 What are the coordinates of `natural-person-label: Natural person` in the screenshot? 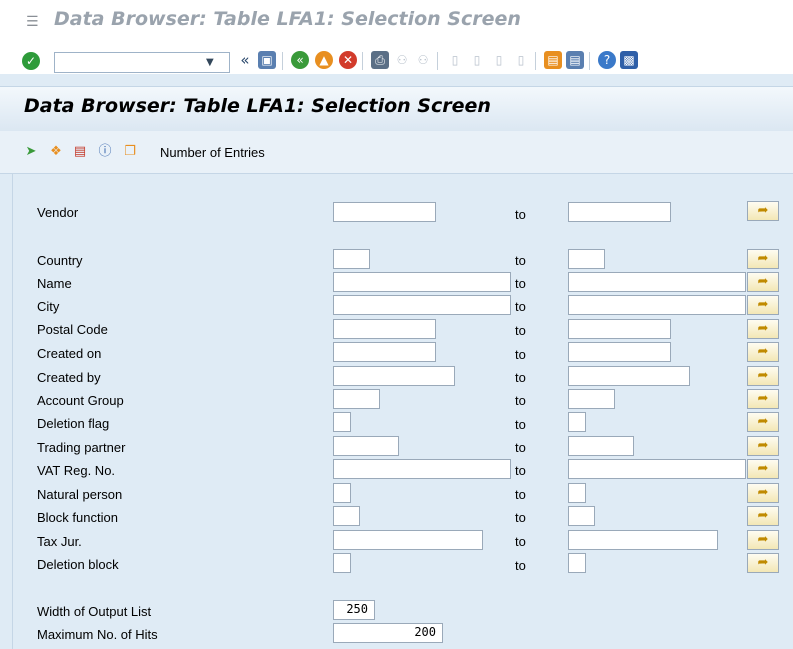 It's located at (80, 494).